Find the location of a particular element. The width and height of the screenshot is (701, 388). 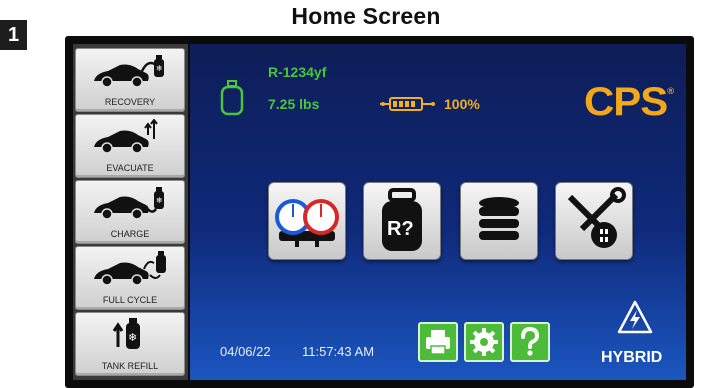

sidebar-item-label: RECOVERY is located at coordinates (130, 102).